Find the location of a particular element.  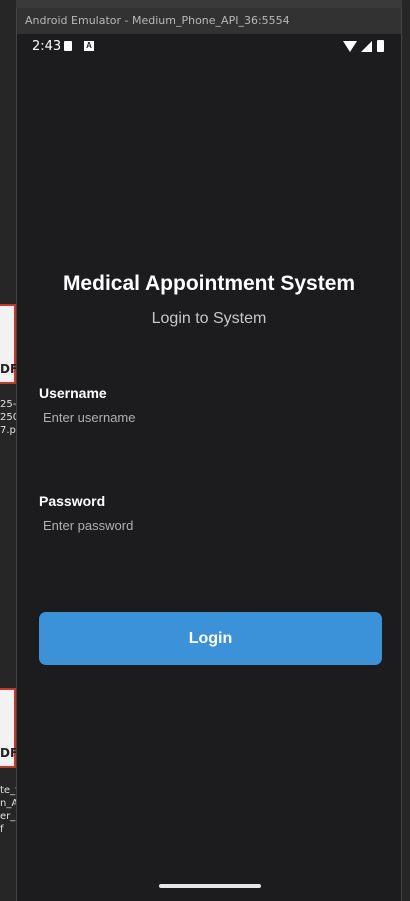

signal-icon is located at coordinates (366, 46).